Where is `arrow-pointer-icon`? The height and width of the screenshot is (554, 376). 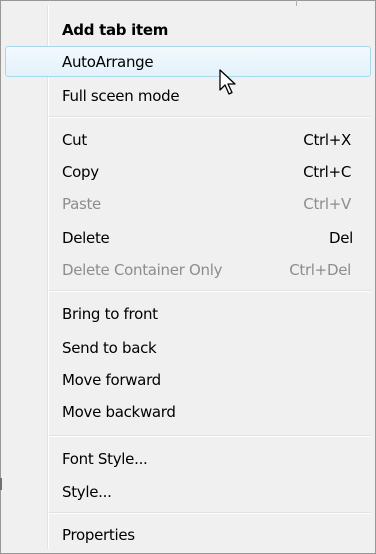
arrow-pointer-icon is located at coordinates (227, 82).